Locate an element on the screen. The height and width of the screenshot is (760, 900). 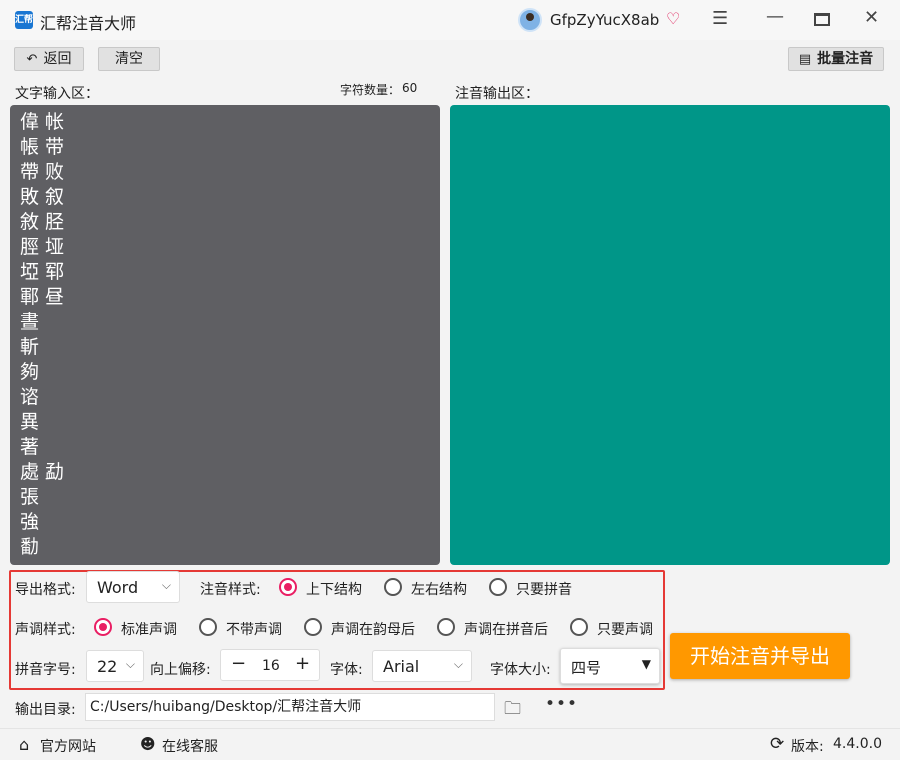
batch-annotate-button: ▤ 批量注音 is located at coordinates (836, 59).